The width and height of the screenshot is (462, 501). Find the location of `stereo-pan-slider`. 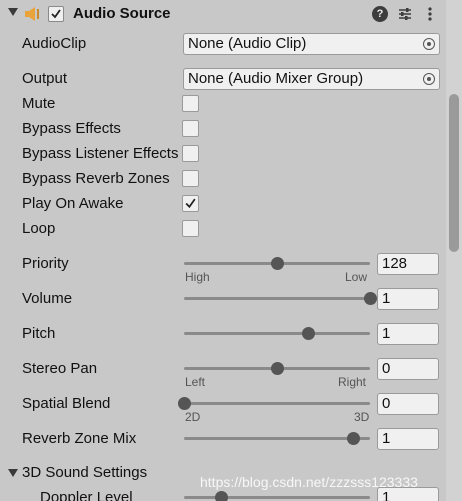

stereo-pan-slider is located at coordinates (277, 368).